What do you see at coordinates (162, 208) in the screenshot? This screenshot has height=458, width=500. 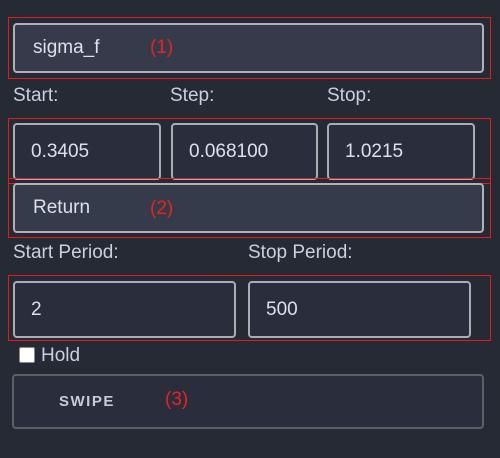 I see `annotation-label-2: (2)` at bounding box center [162, 208].